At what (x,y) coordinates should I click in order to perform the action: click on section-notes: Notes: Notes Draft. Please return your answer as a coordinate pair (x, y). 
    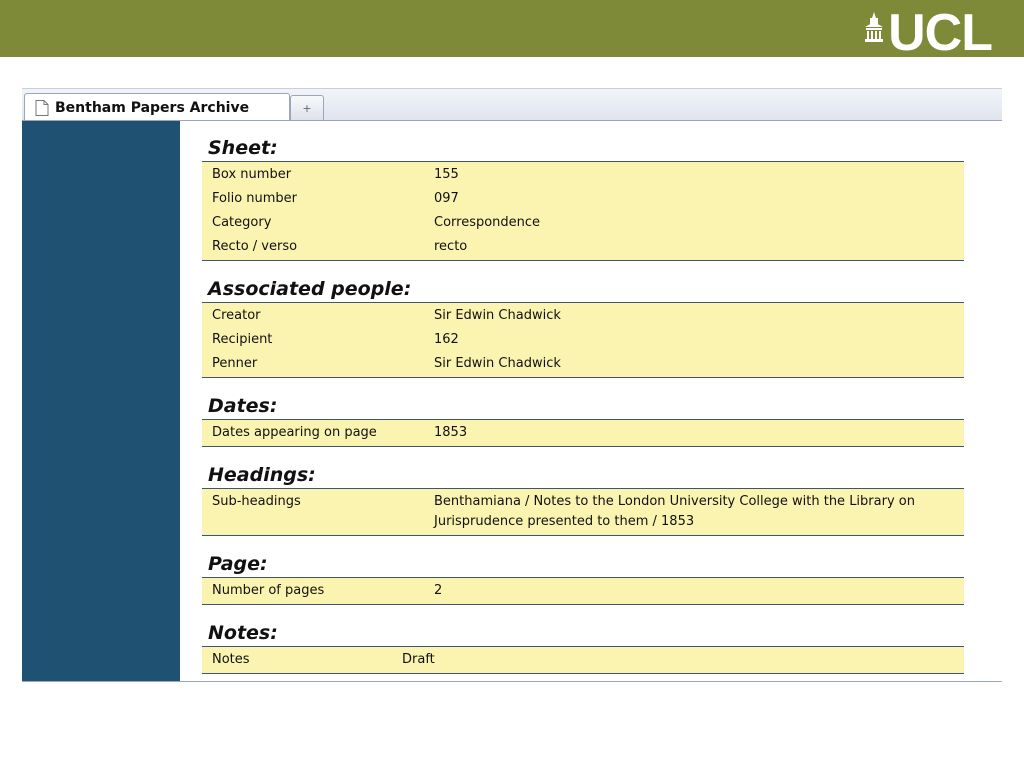
    Looking at the image, I should click on (583, 647).